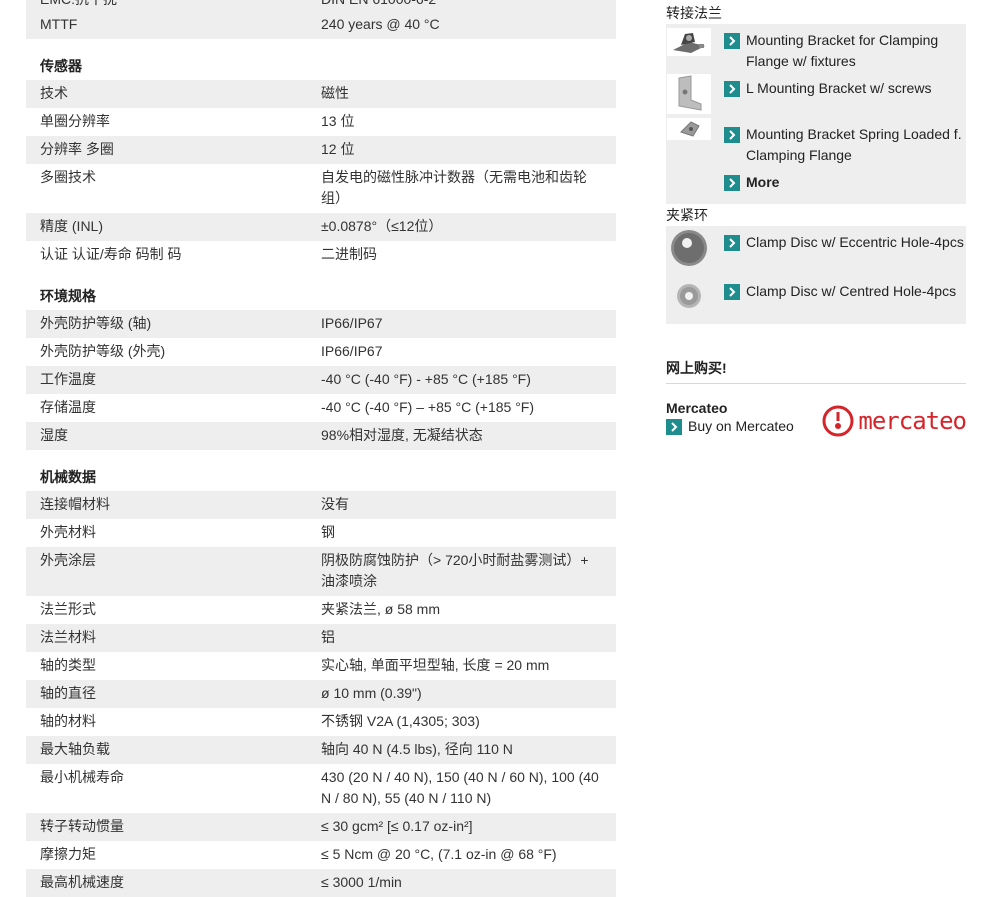 This screenshot has width=998, height=897. What do you see at coordinates (321, 255) in the screenshot?
I see `spec-row: 认证 认证/寿命 码制 码 二进制码` at bounding box center [321, 255].